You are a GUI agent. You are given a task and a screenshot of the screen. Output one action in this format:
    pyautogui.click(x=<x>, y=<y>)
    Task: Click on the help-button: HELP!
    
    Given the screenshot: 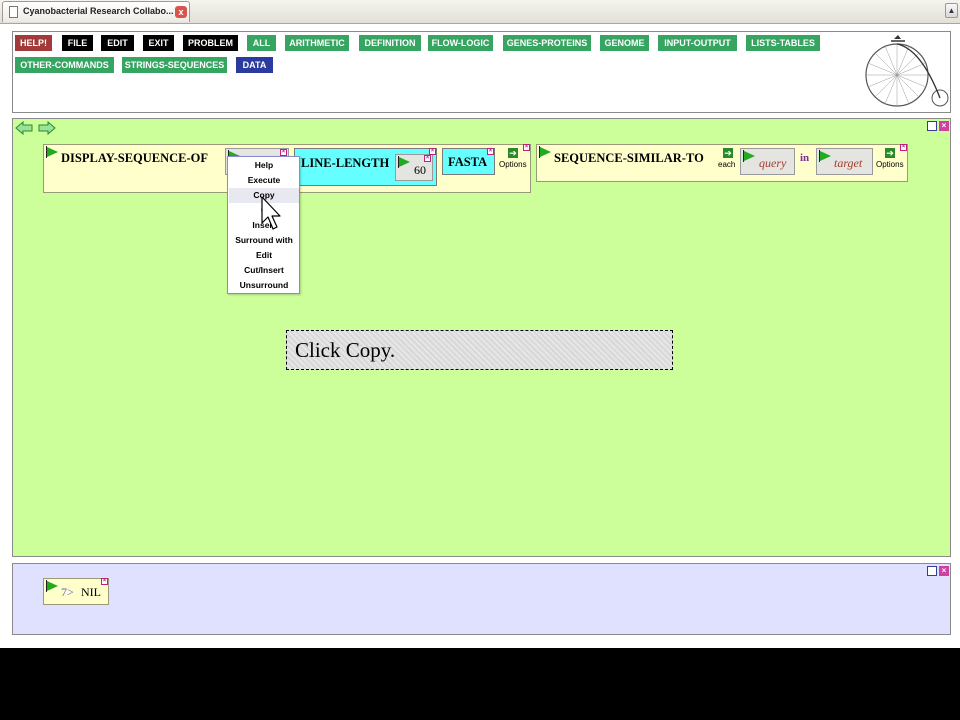 What is the action you would take?
    pyautogui.click(x=33, y=43)
    